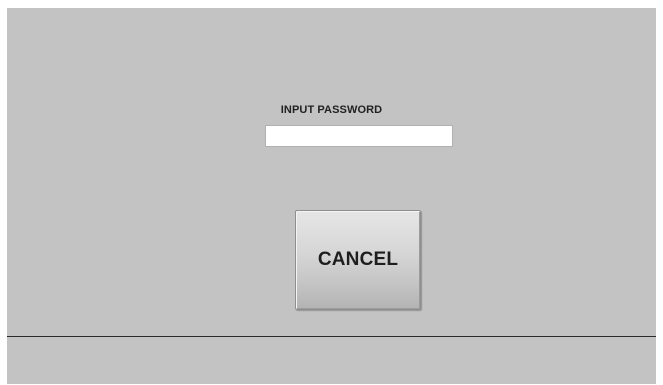 The height and width of the screenshot is (385, 663). I want to click on cancel-button-label: CANCEL, so click(358, 259).